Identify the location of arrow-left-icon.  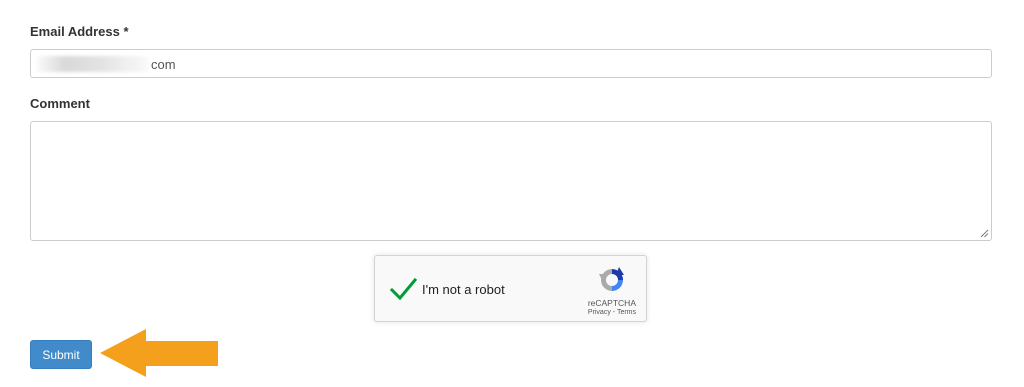
(159, 353).